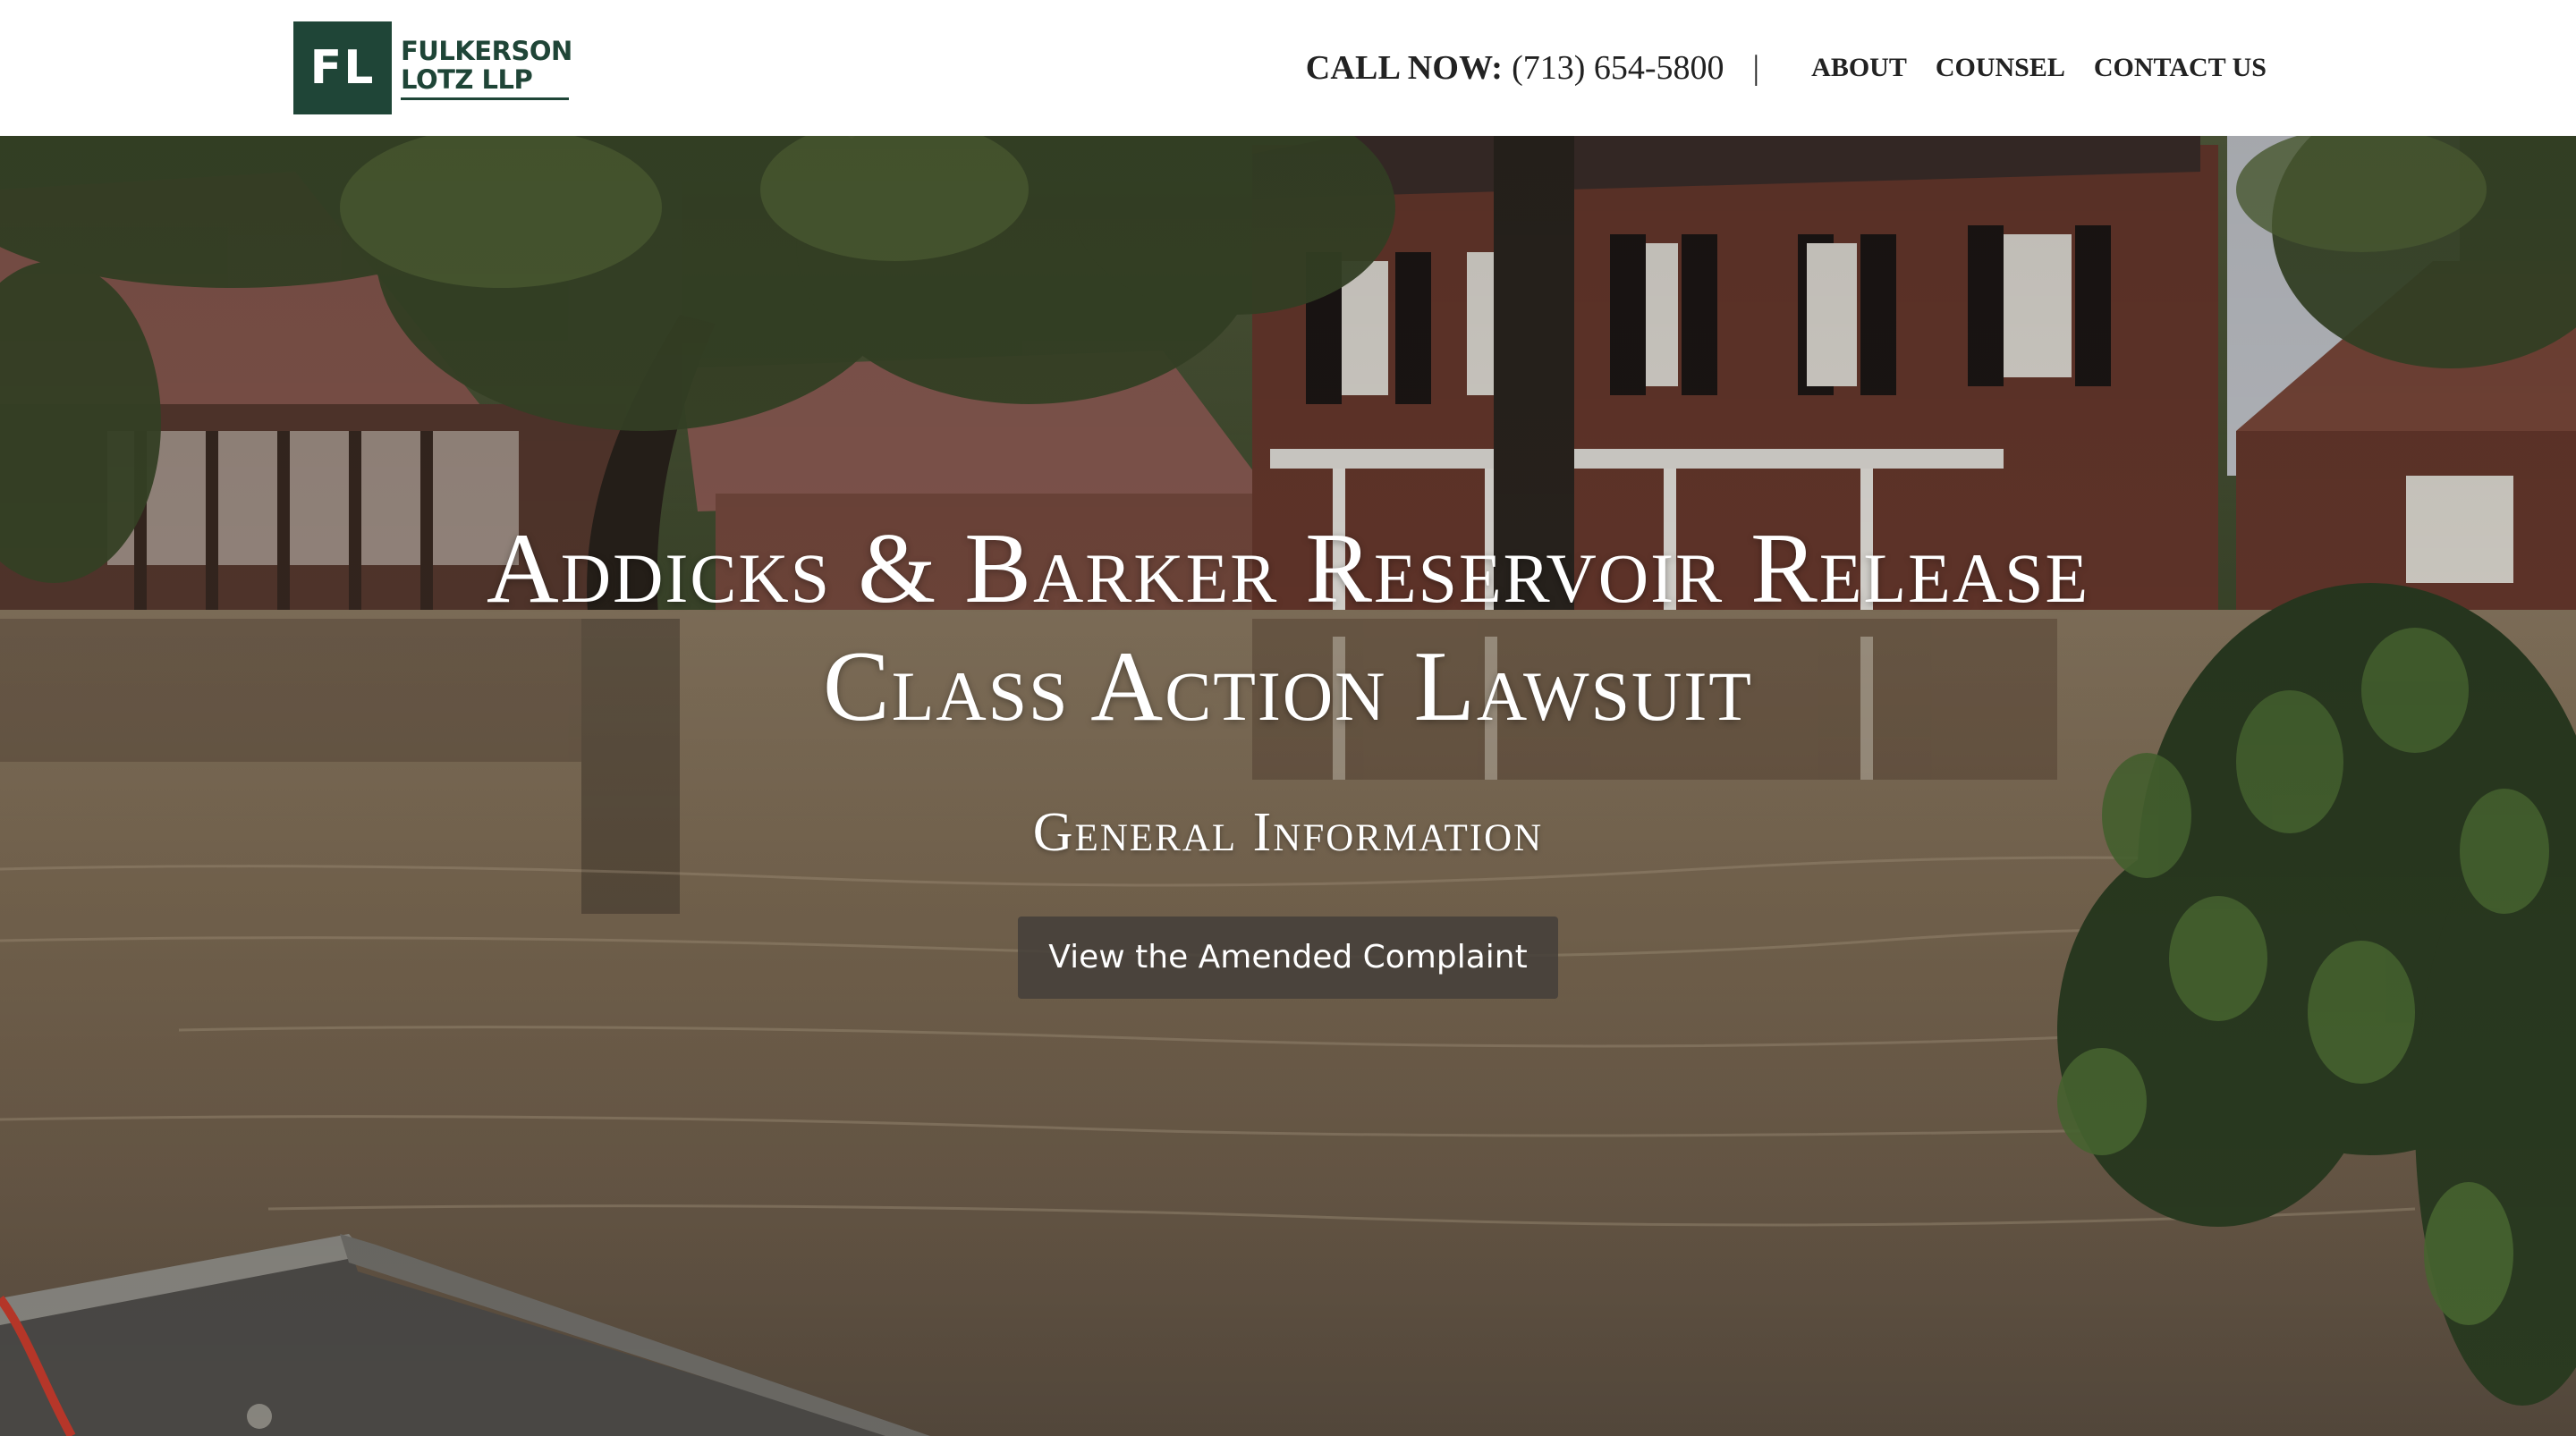 This screenshot has height=1436, width=2576. Describe the element at coordinates (1288, 832) in the screenshot. I see `hero-subtitle: General Information` at that location.